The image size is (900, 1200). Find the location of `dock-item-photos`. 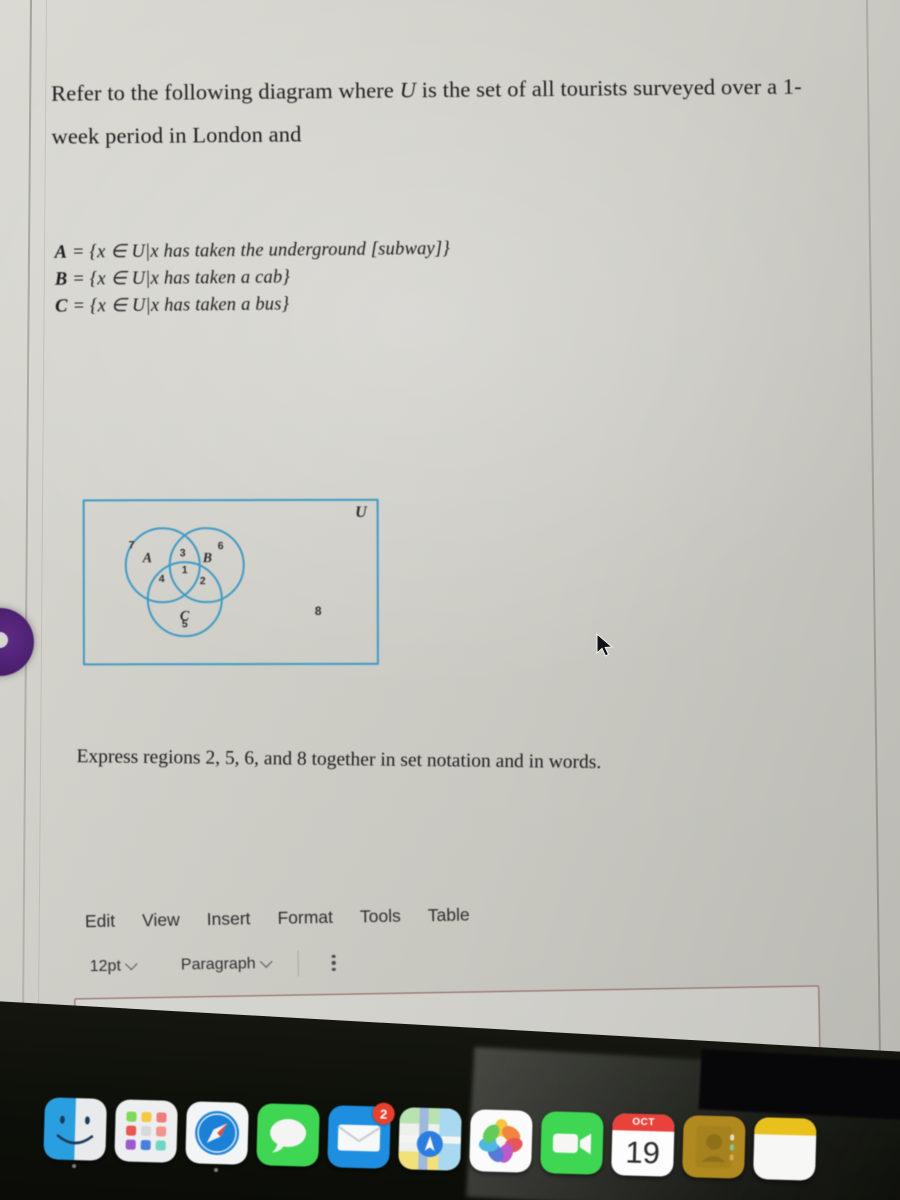

dock-item-photos is located at coordinates (501, 1141).